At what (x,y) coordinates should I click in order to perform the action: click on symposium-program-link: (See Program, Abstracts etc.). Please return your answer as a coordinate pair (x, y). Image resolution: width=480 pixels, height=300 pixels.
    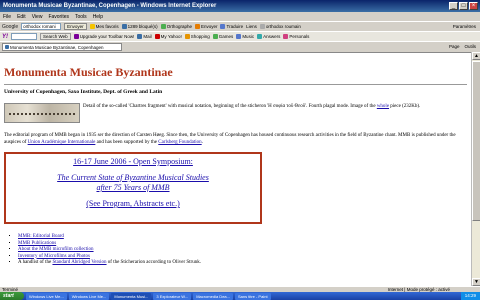
    Looking at the image, I should click on (133, 203).